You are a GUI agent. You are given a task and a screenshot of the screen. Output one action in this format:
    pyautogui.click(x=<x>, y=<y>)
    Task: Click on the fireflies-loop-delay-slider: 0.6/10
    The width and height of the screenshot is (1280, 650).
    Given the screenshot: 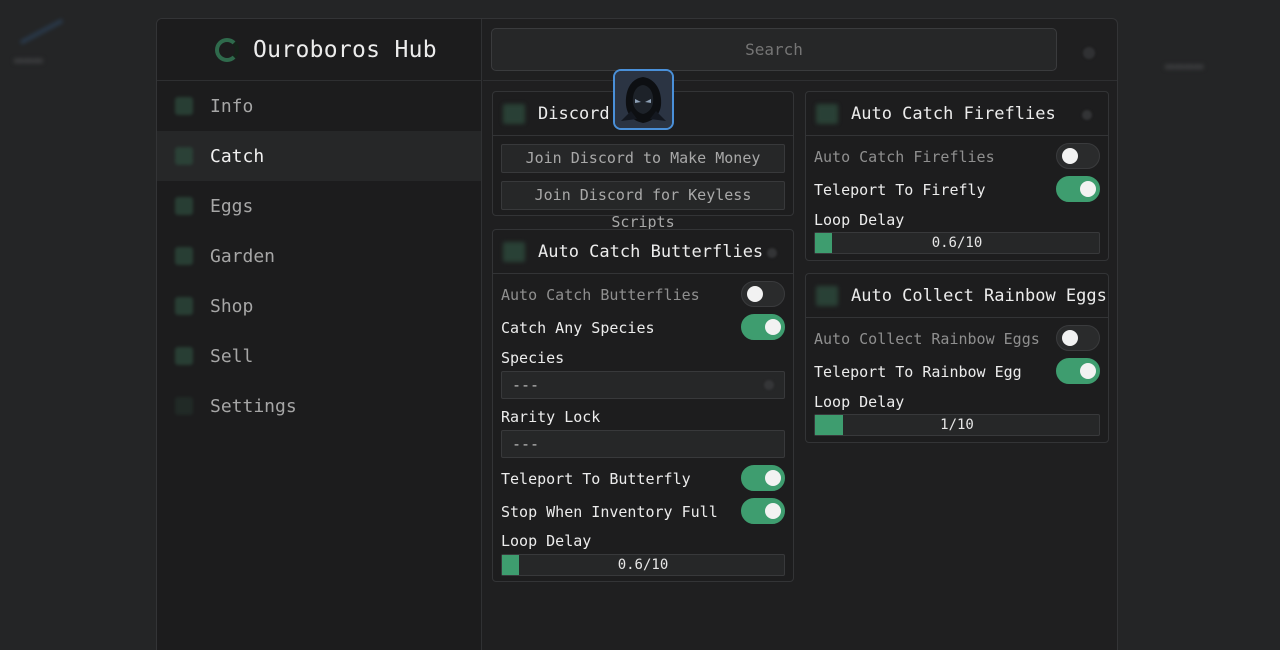 What is the action you would take?
    pyautogui.click(x=957, y=243)
    